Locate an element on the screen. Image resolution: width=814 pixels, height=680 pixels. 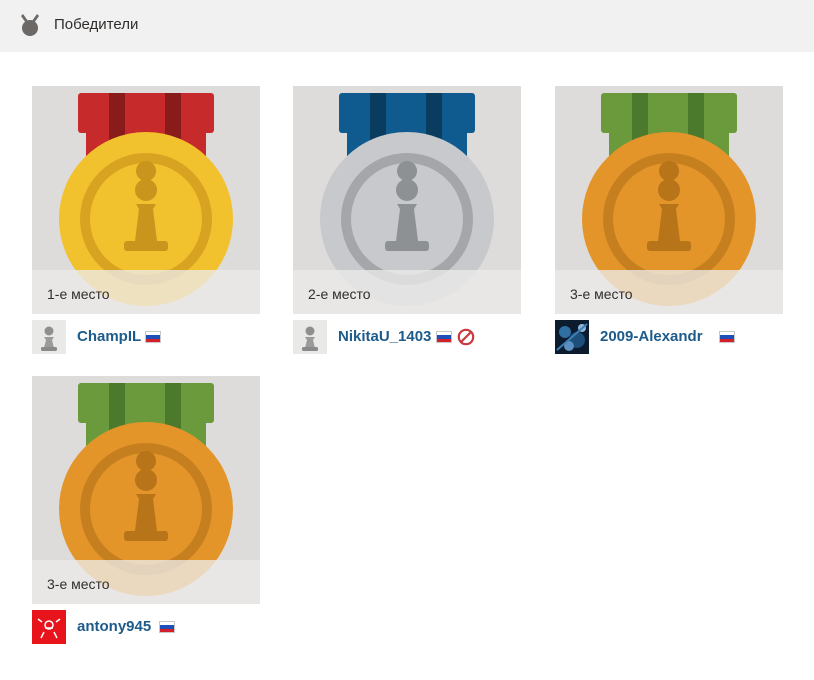
winner-card: 1-е место ChampIL is located at coordinates (146, 220).